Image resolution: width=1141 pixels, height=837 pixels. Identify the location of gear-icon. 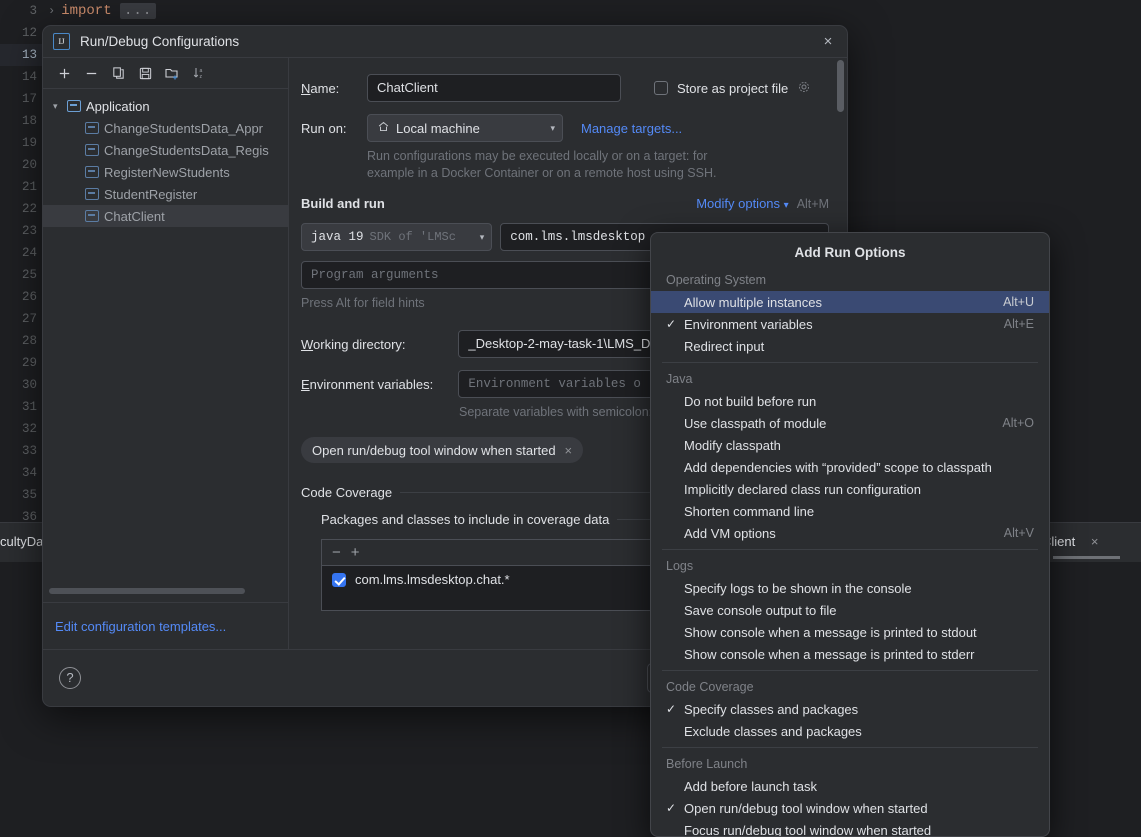
(804, 88).